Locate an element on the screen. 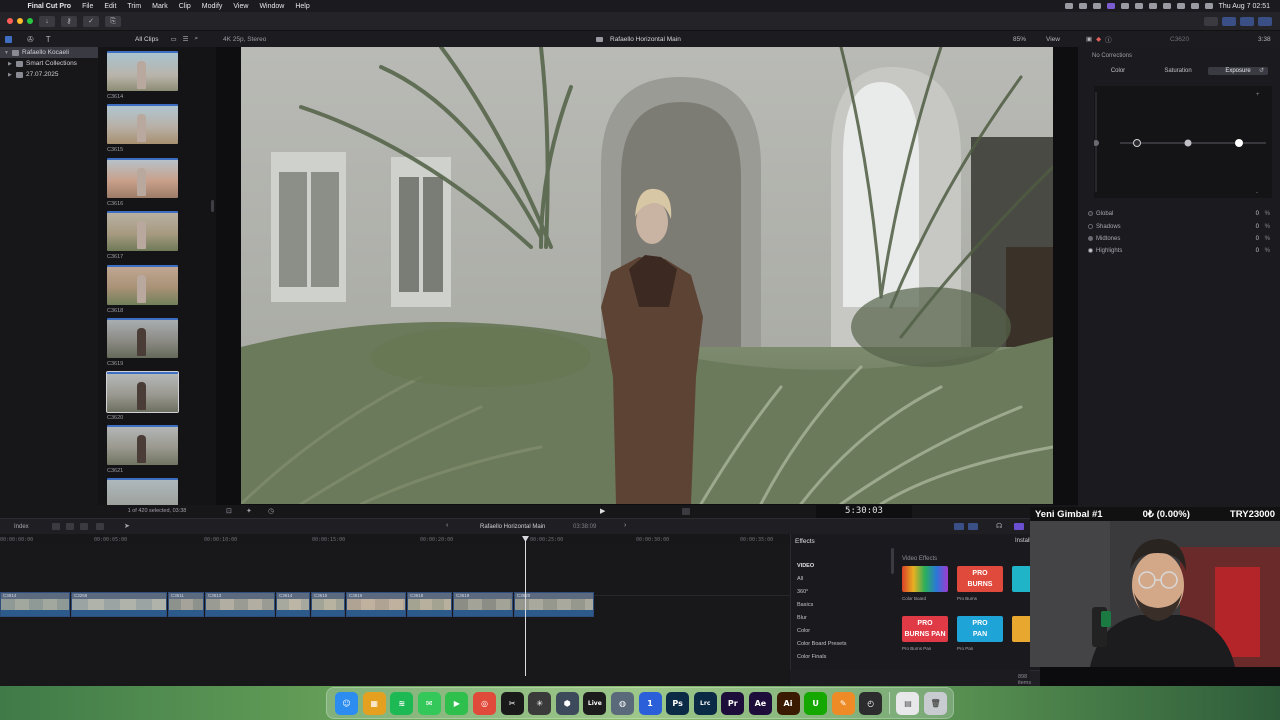 The width and height of the screenshot is (1280, 720). effect-tile: PRO BURNS PAN is located at coordinates (925, 629).